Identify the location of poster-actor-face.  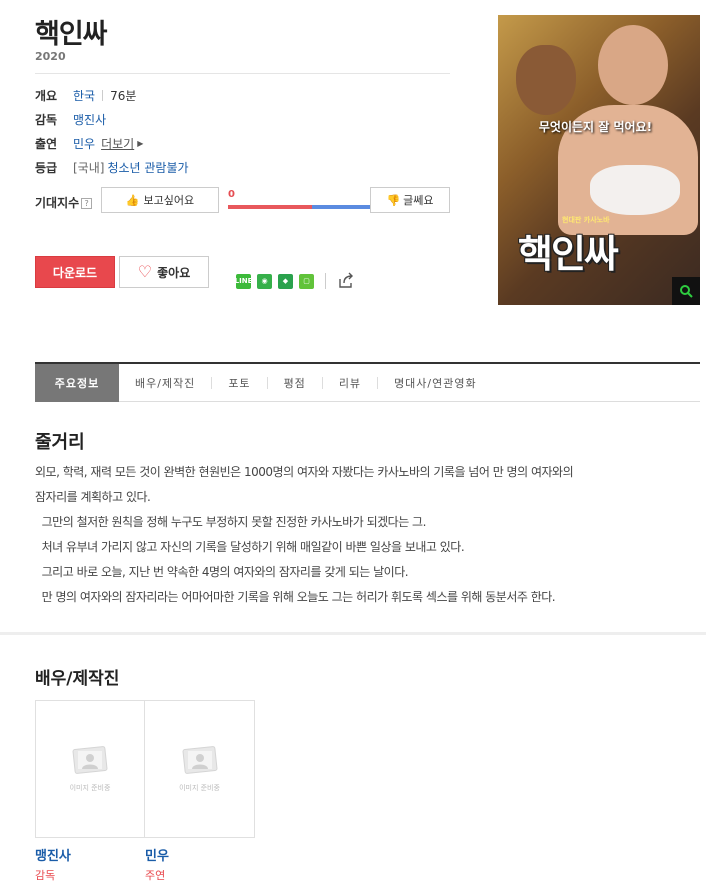
(546, 80).